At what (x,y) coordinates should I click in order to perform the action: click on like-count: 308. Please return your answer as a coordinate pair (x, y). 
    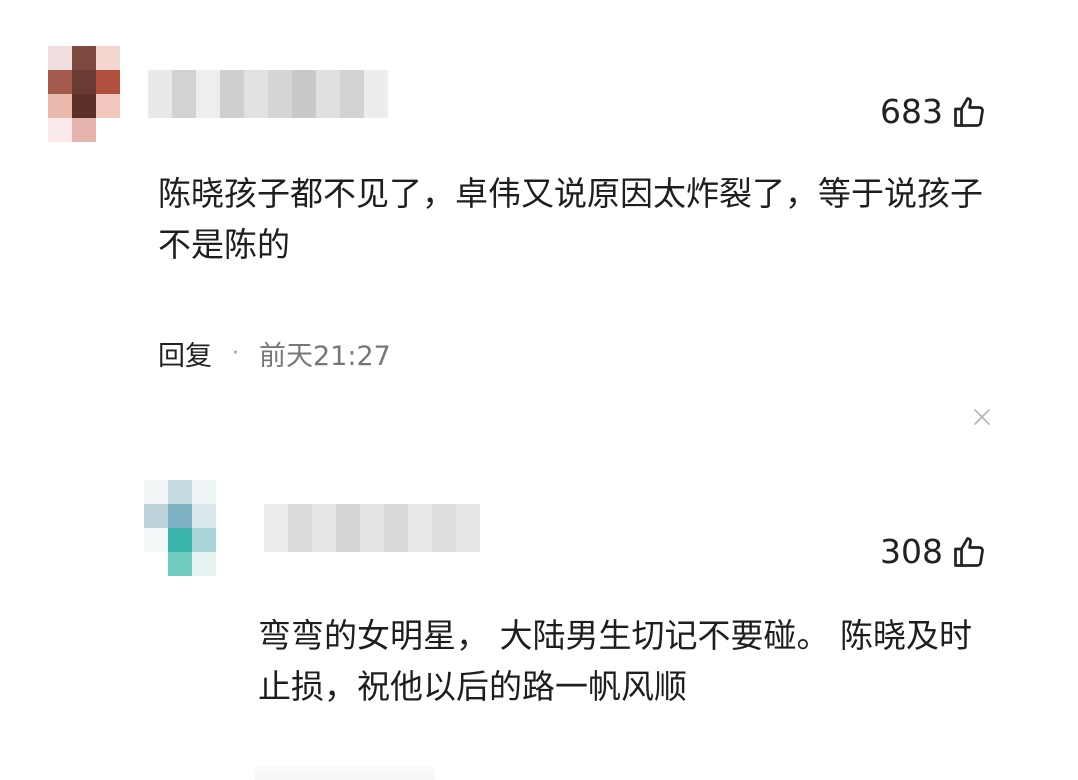
    Looking at the image, I should click on (911, 551).